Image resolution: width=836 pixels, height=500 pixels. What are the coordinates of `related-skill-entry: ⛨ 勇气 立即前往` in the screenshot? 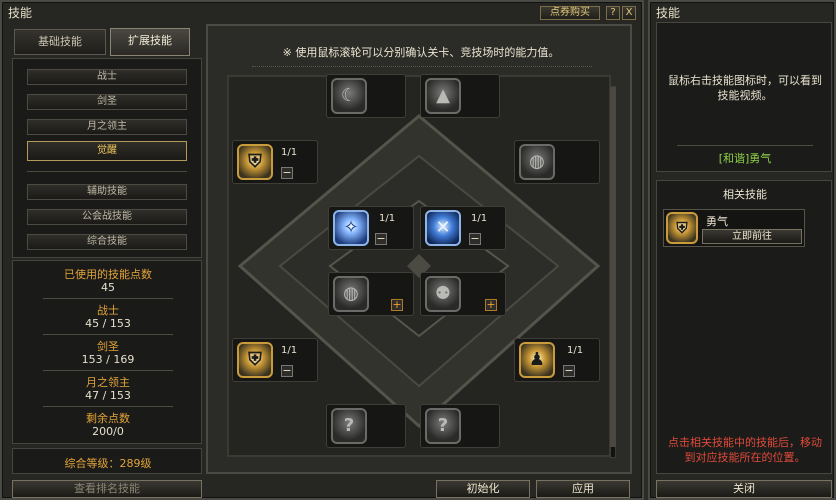 It's located at (734, 228).